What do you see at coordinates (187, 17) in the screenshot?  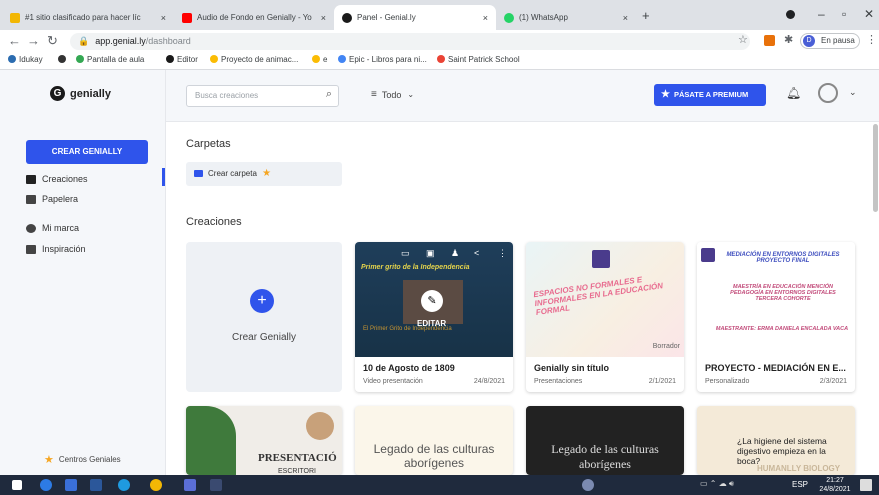 I see `youtube-icon` at bounding box center [187, 17].